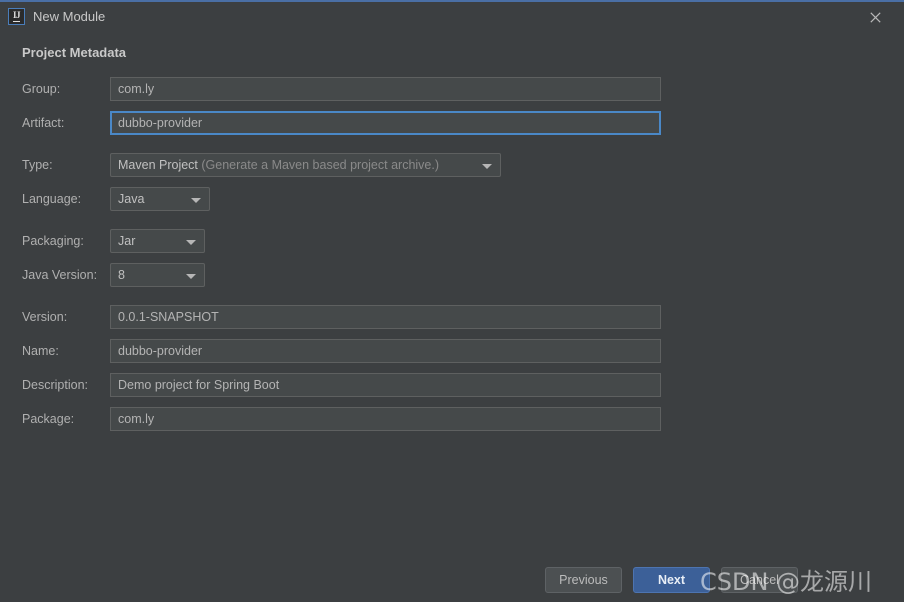 This screenshot has height=602, width=904. I want to click on description-label: Description:, so click(55, 385).